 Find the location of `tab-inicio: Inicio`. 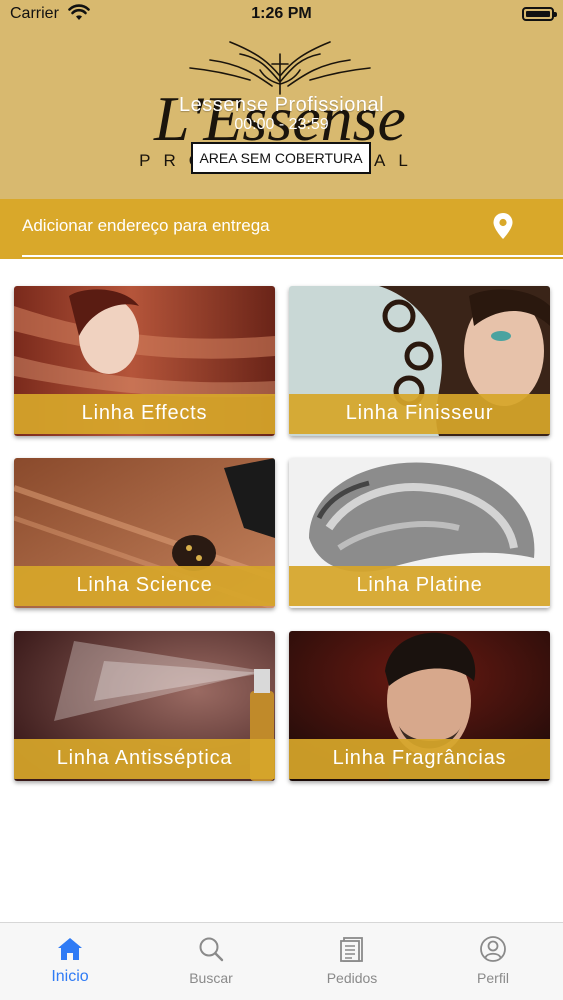

tab-inicio: Inicio is located at coordinates (70, 961).